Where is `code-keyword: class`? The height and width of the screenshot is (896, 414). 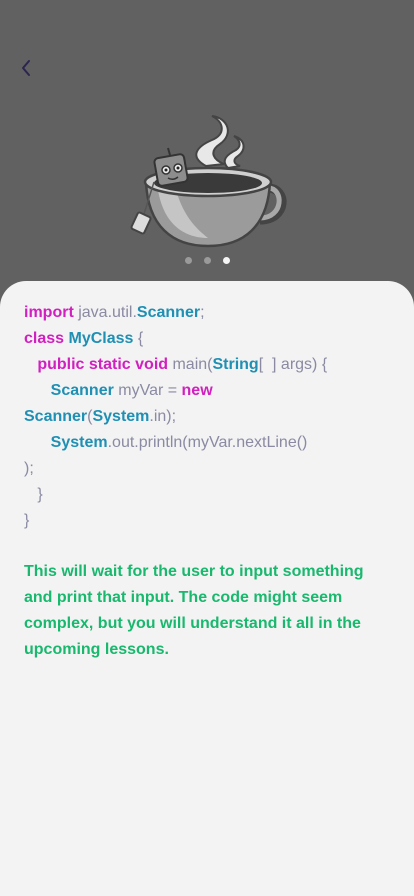
code-keyword: class is located at coordinates (44, 338).